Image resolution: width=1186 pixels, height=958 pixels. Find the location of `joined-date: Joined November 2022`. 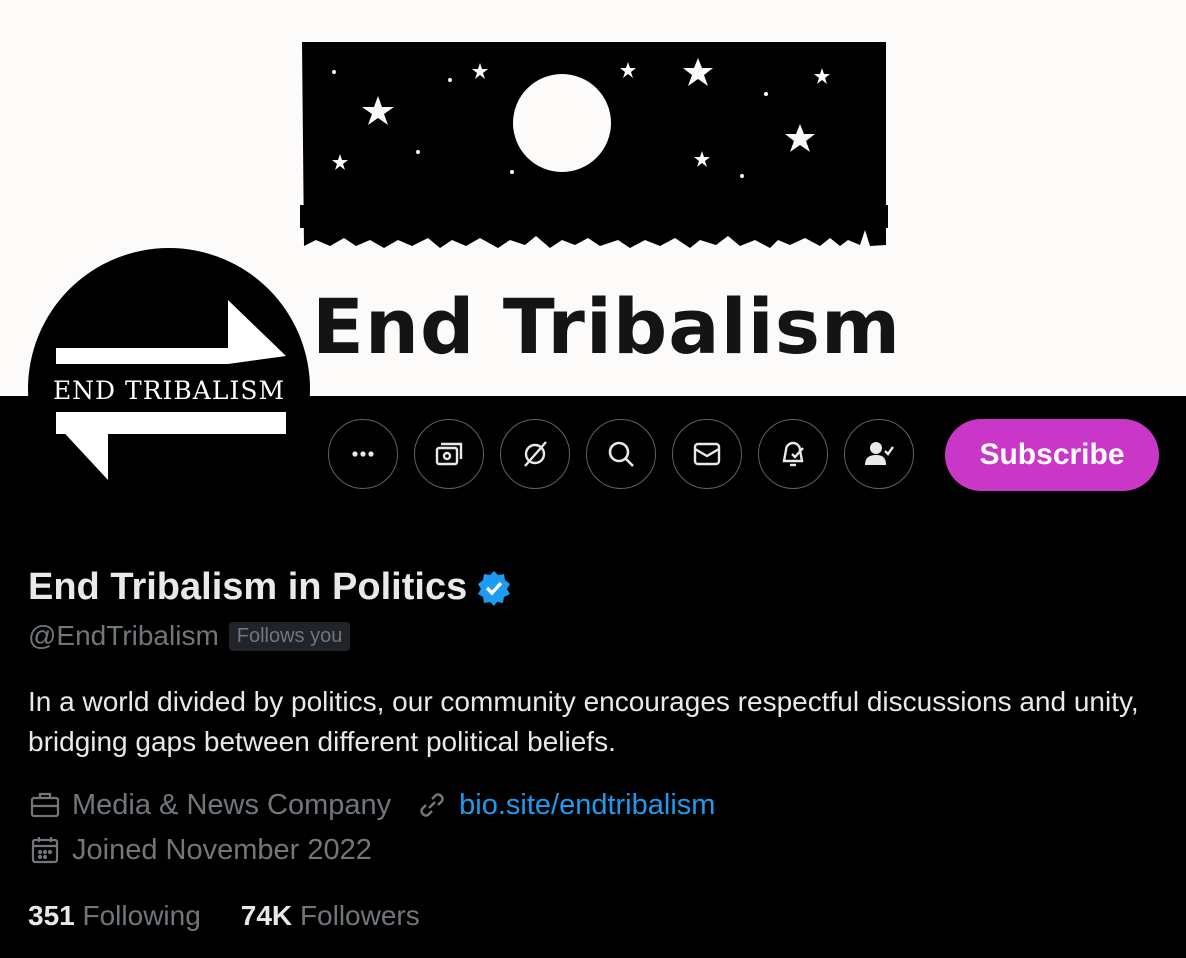

joined-date: Joined November 2022 is located at coordinates (222, 849).